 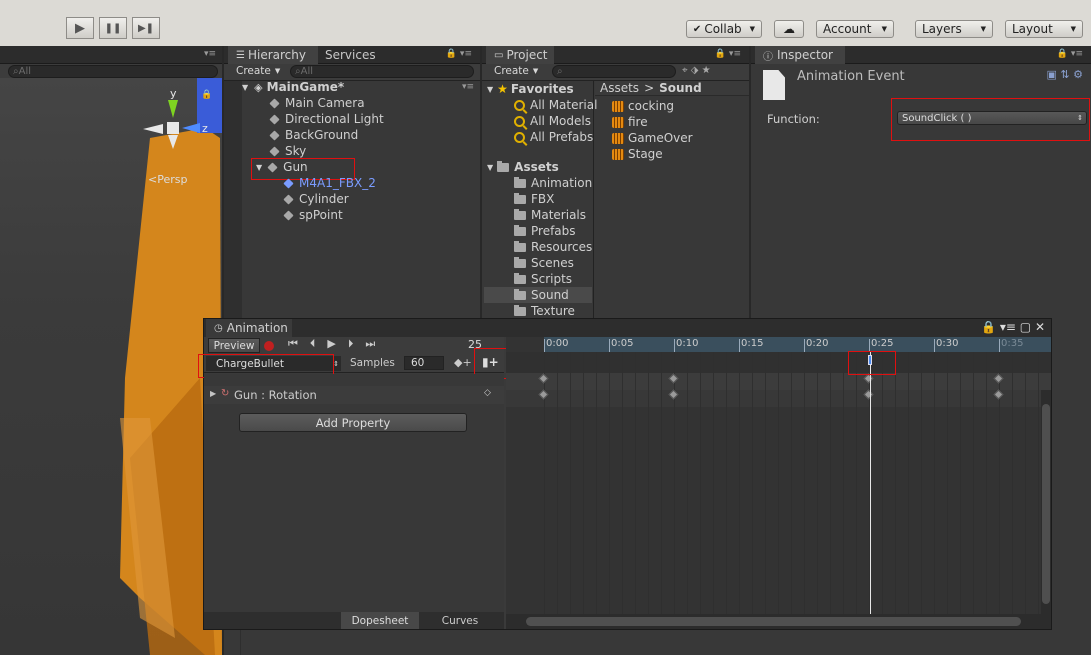 I want to click on project-create-button: Create ▼, so click(x=516, y=71).